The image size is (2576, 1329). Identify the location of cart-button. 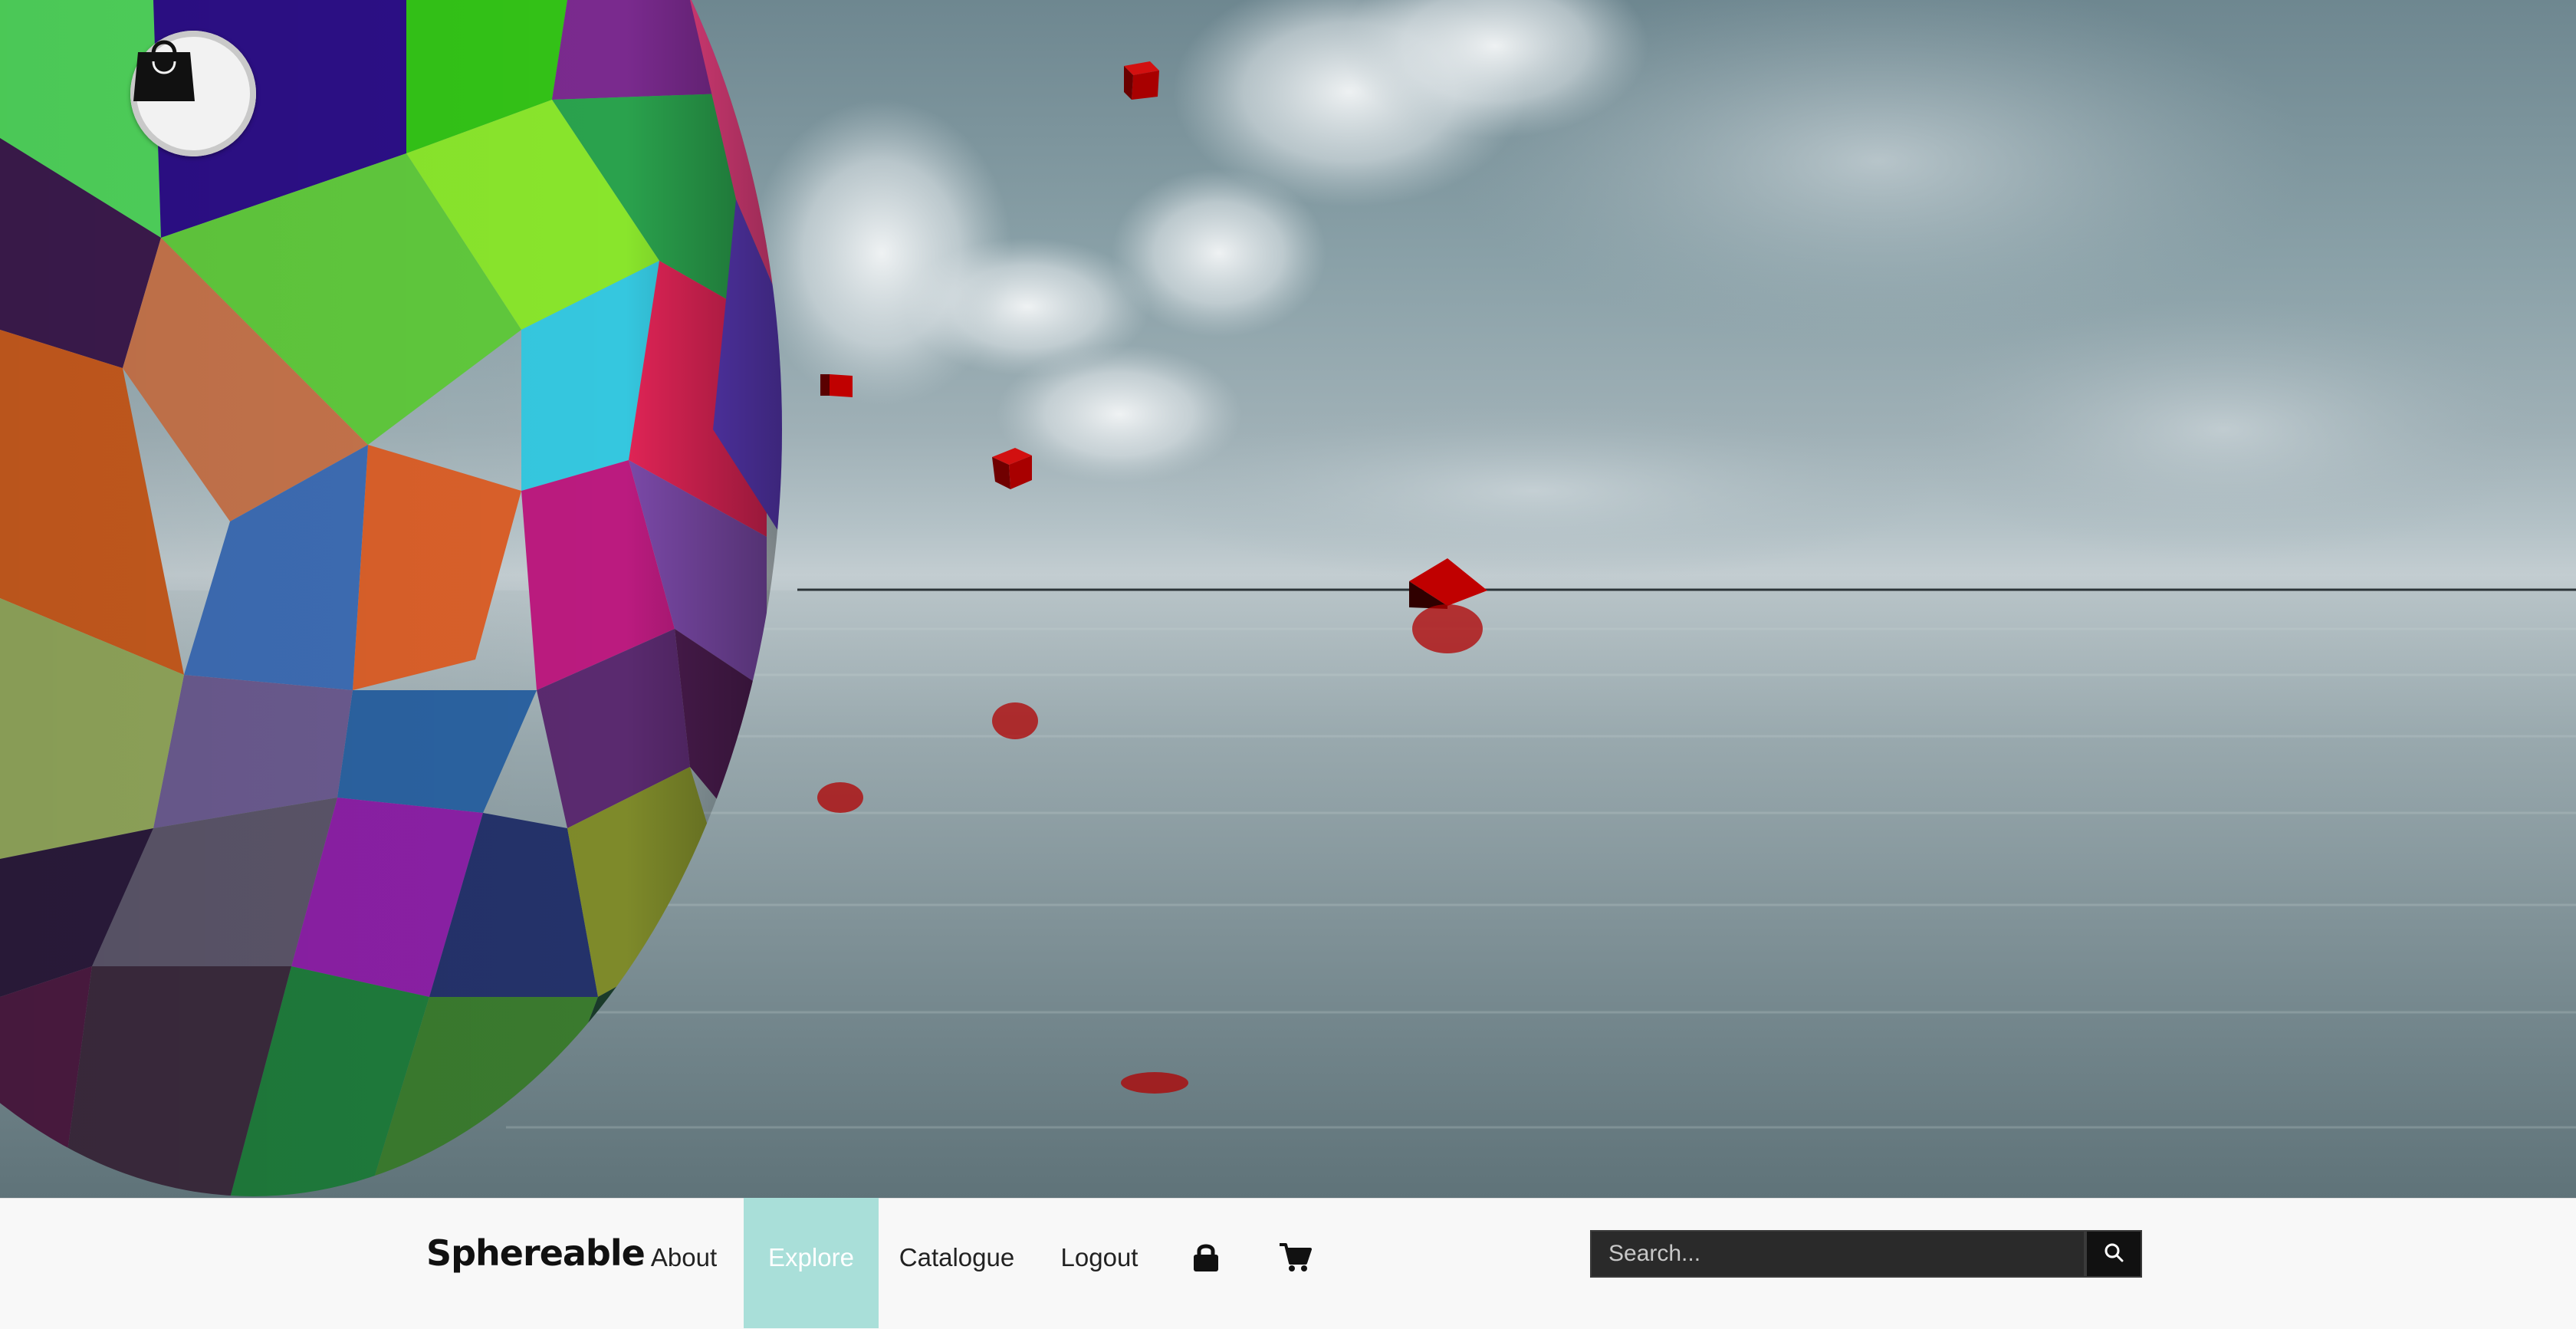
(1295, 1258).